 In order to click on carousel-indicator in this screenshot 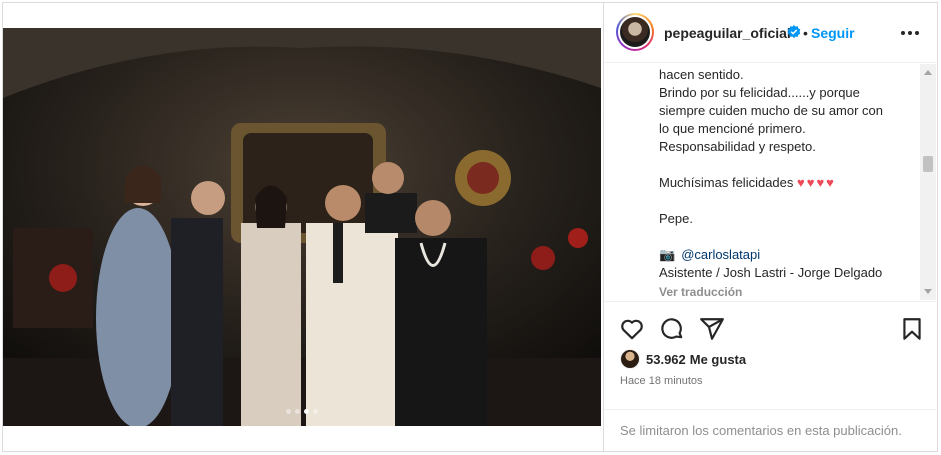, I will do `click(302, 411)`.